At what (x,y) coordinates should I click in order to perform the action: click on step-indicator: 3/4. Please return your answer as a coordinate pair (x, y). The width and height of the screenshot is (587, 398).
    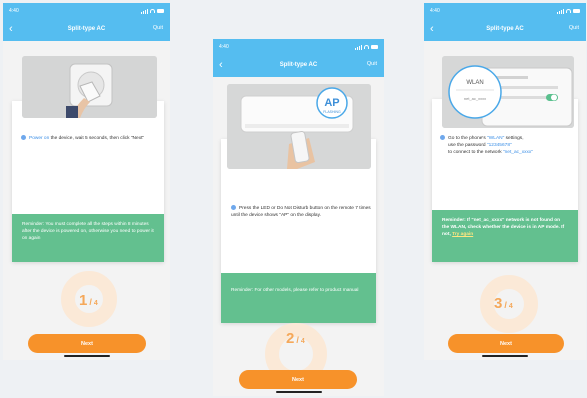
    Looking at the image, I should click on (503, 303).